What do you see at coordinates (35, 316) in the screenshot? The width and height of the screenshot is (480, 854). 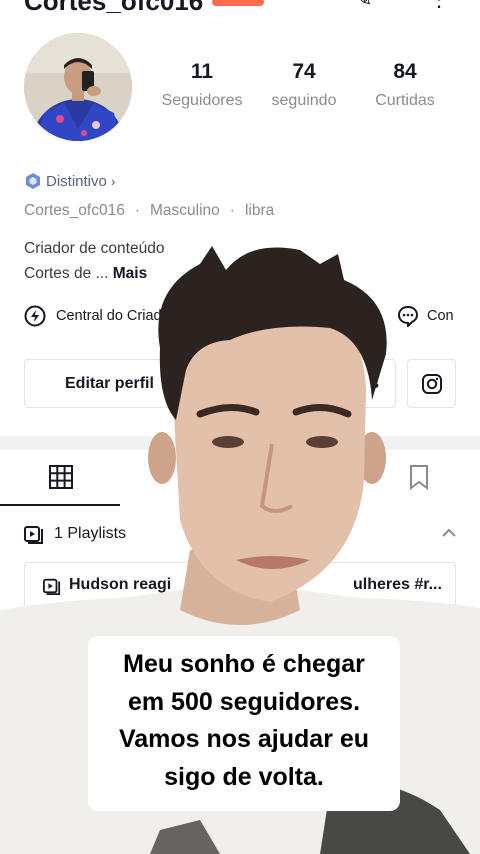 I see `lightning-icon` at bounding box center [35, 316].